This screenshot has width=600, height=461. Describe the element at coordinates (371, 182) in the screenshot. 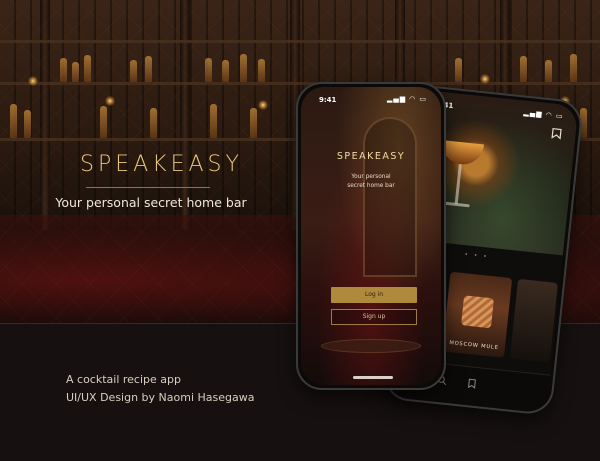

I see `app-tagline: Your personal secret home bar` at that location.